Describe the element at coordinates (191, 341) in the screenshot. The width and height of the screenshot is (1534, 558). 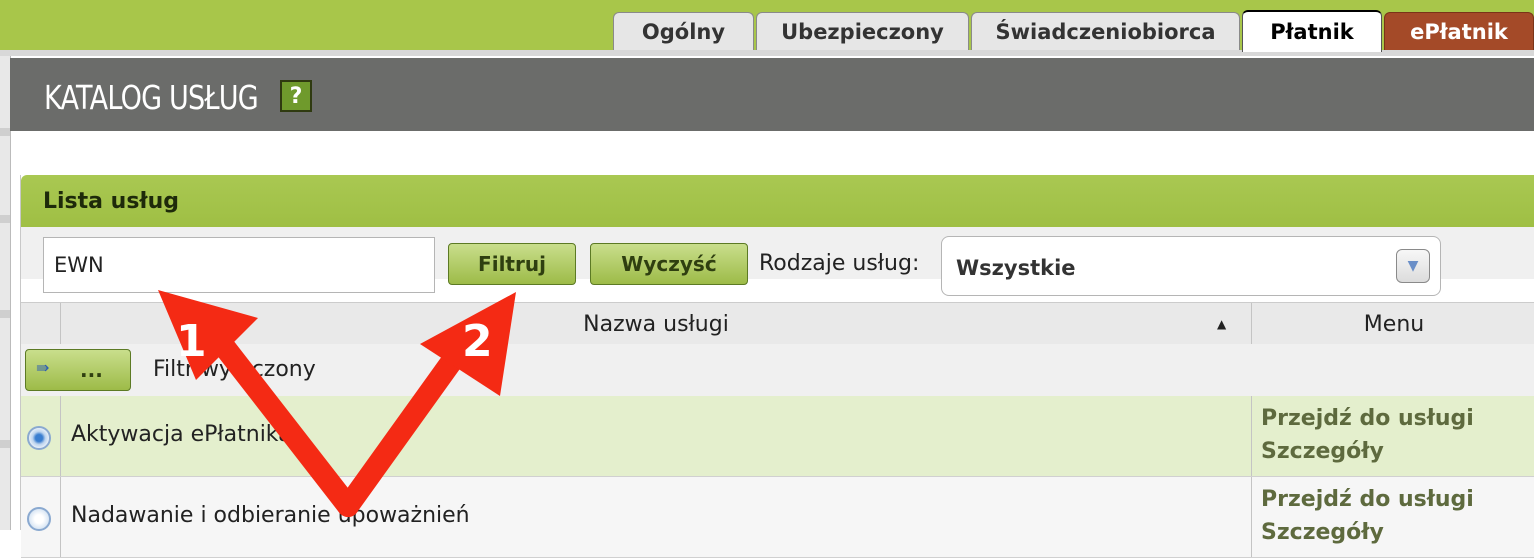
I see `arrow-1-number: 1` at that location.